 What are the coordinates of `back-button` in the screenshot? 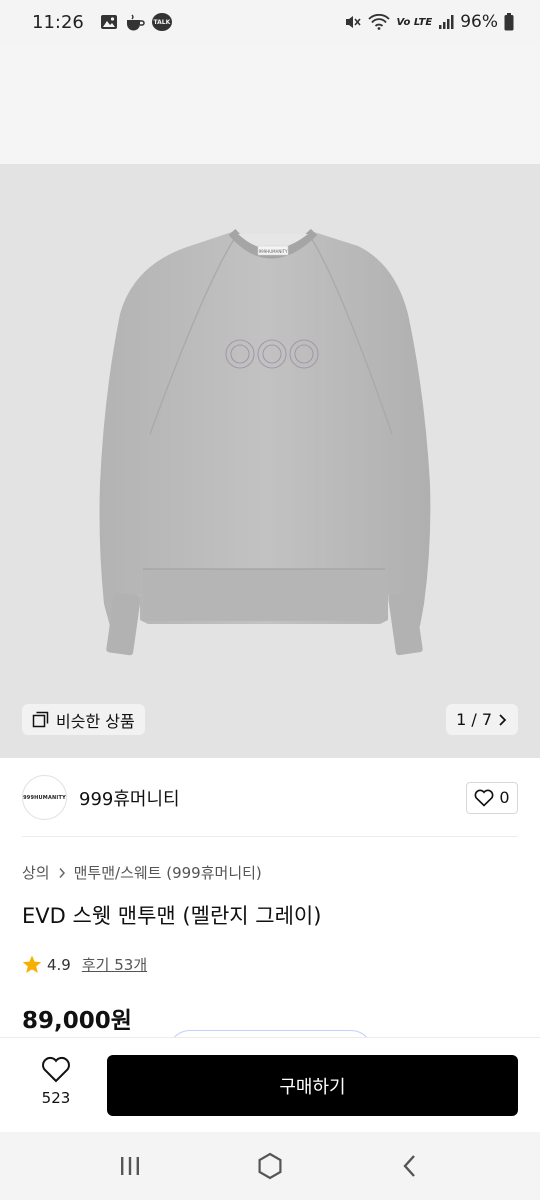 It's located at (410, 1166).